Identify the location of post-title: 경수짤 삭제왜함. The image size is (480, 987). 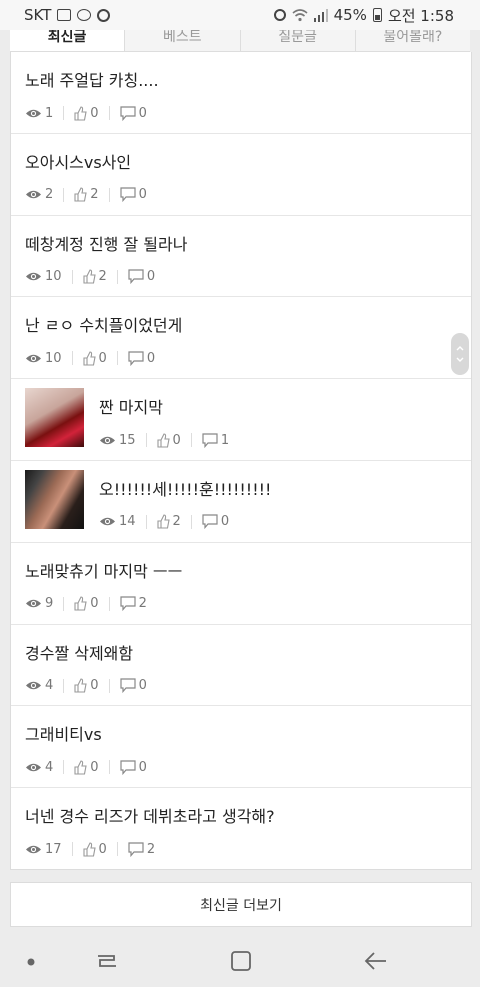
(248, 654).